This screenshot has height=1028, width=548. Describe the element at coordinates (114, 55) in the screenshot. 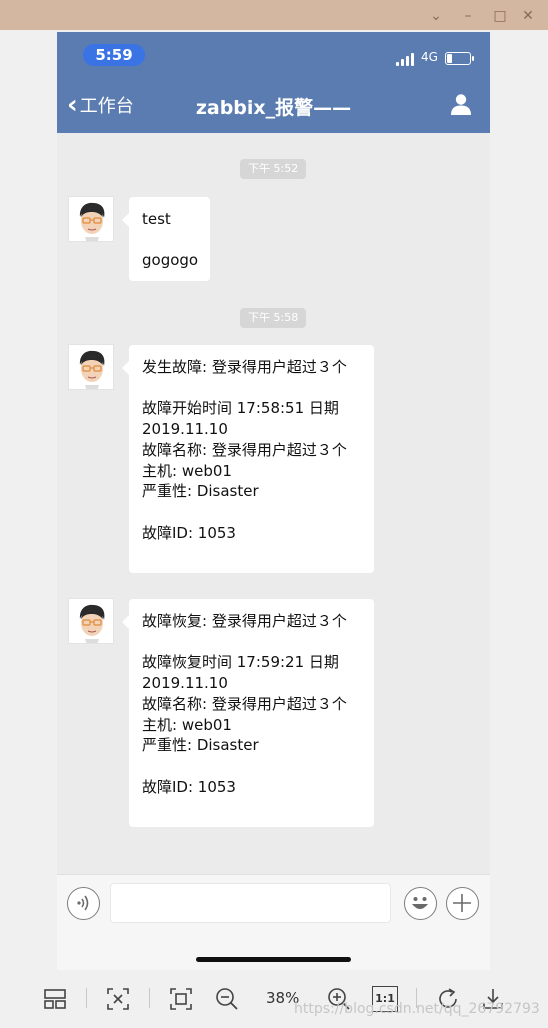

I see `status-time: 5:59` at that location.